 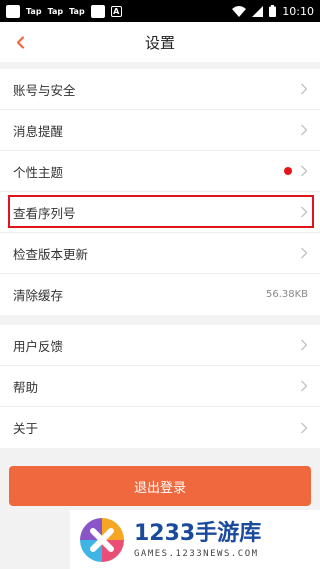 I want to click on row-check-update: 检查版本更新, so click(x=160, y=253).